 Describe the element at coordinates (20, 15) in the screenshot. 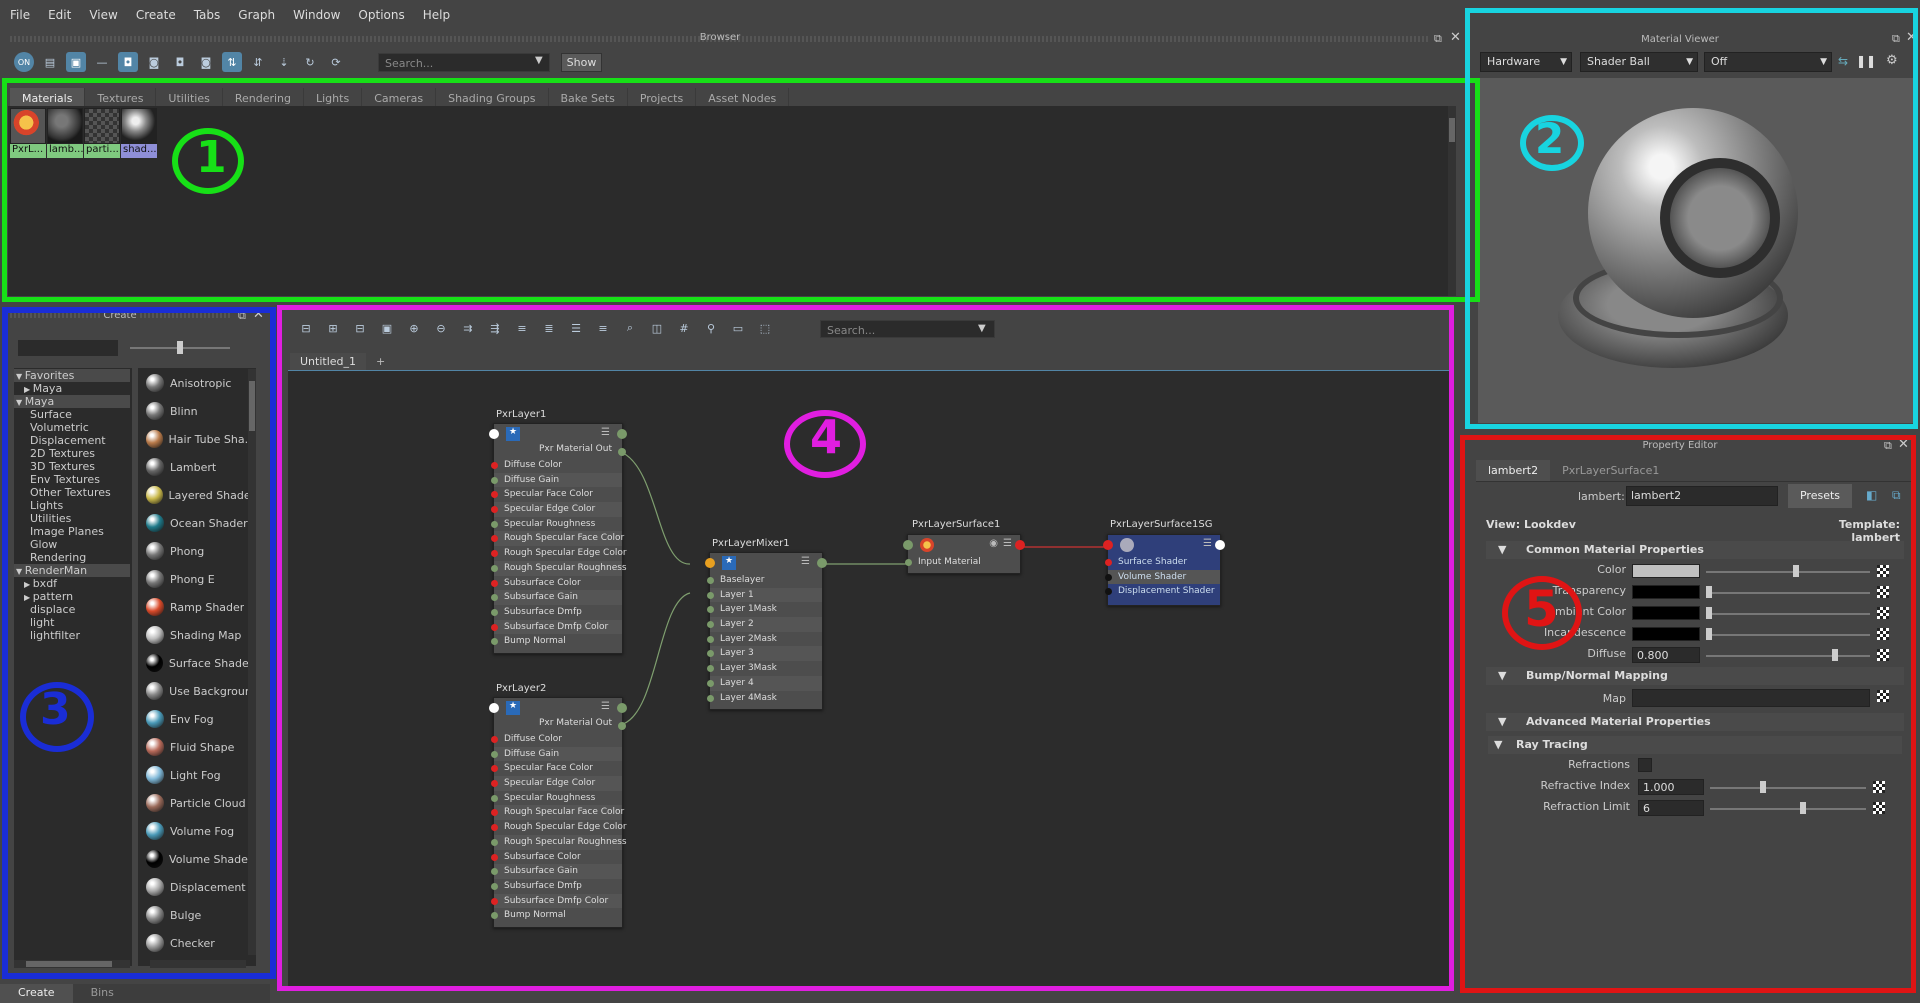

I see `menu-file: File` at that location.